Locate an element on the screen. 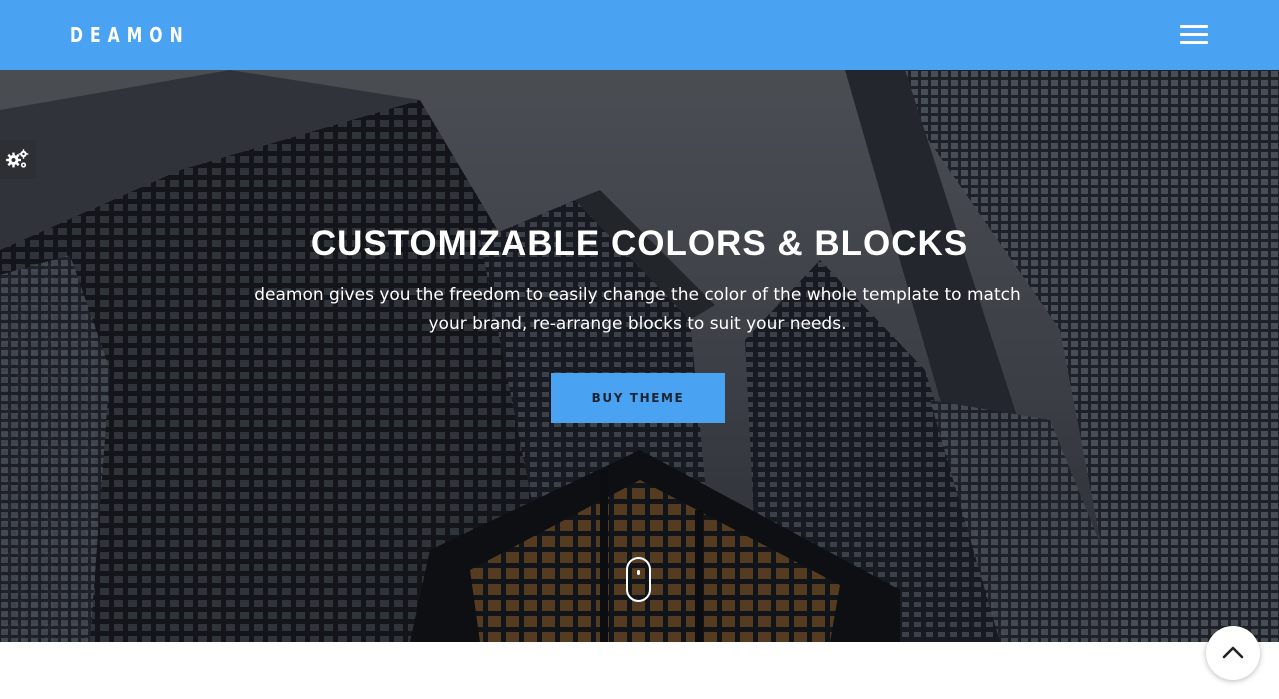 The width and height of the screenshot is (1279, 699). hero-title: CUSTOMIZABLE COLORS & BLOCKS is located at coordinates (639, 243).